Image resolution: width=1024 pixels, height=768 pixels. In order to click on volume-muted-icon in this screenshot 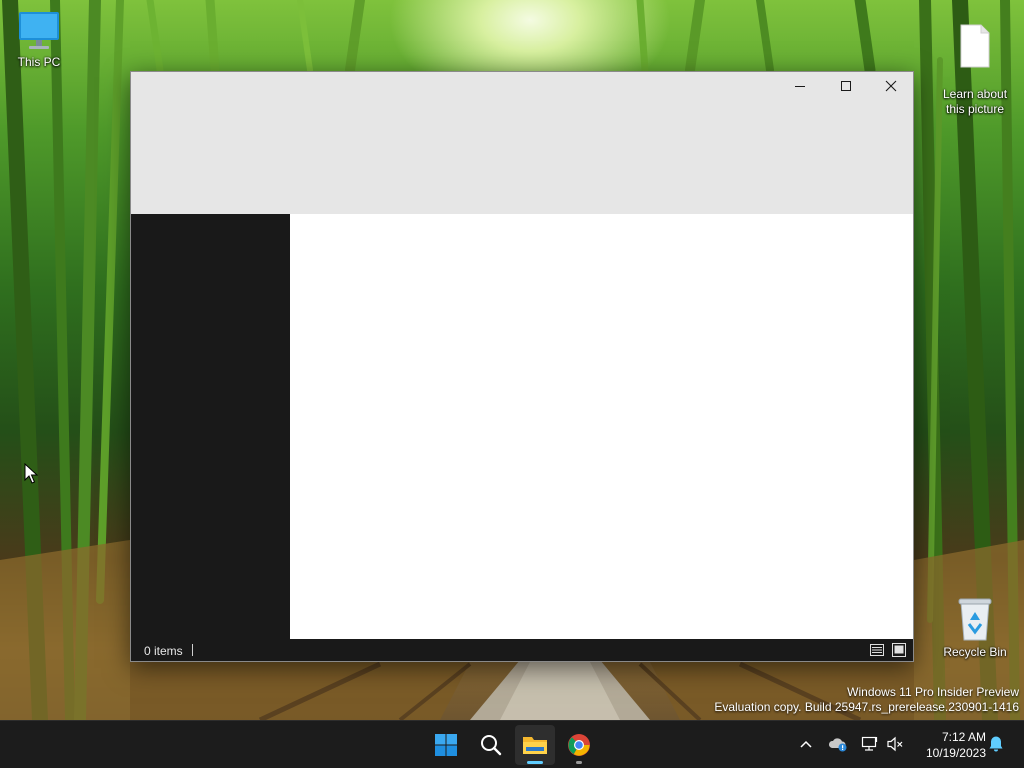, I will do `click(895, 744)`.